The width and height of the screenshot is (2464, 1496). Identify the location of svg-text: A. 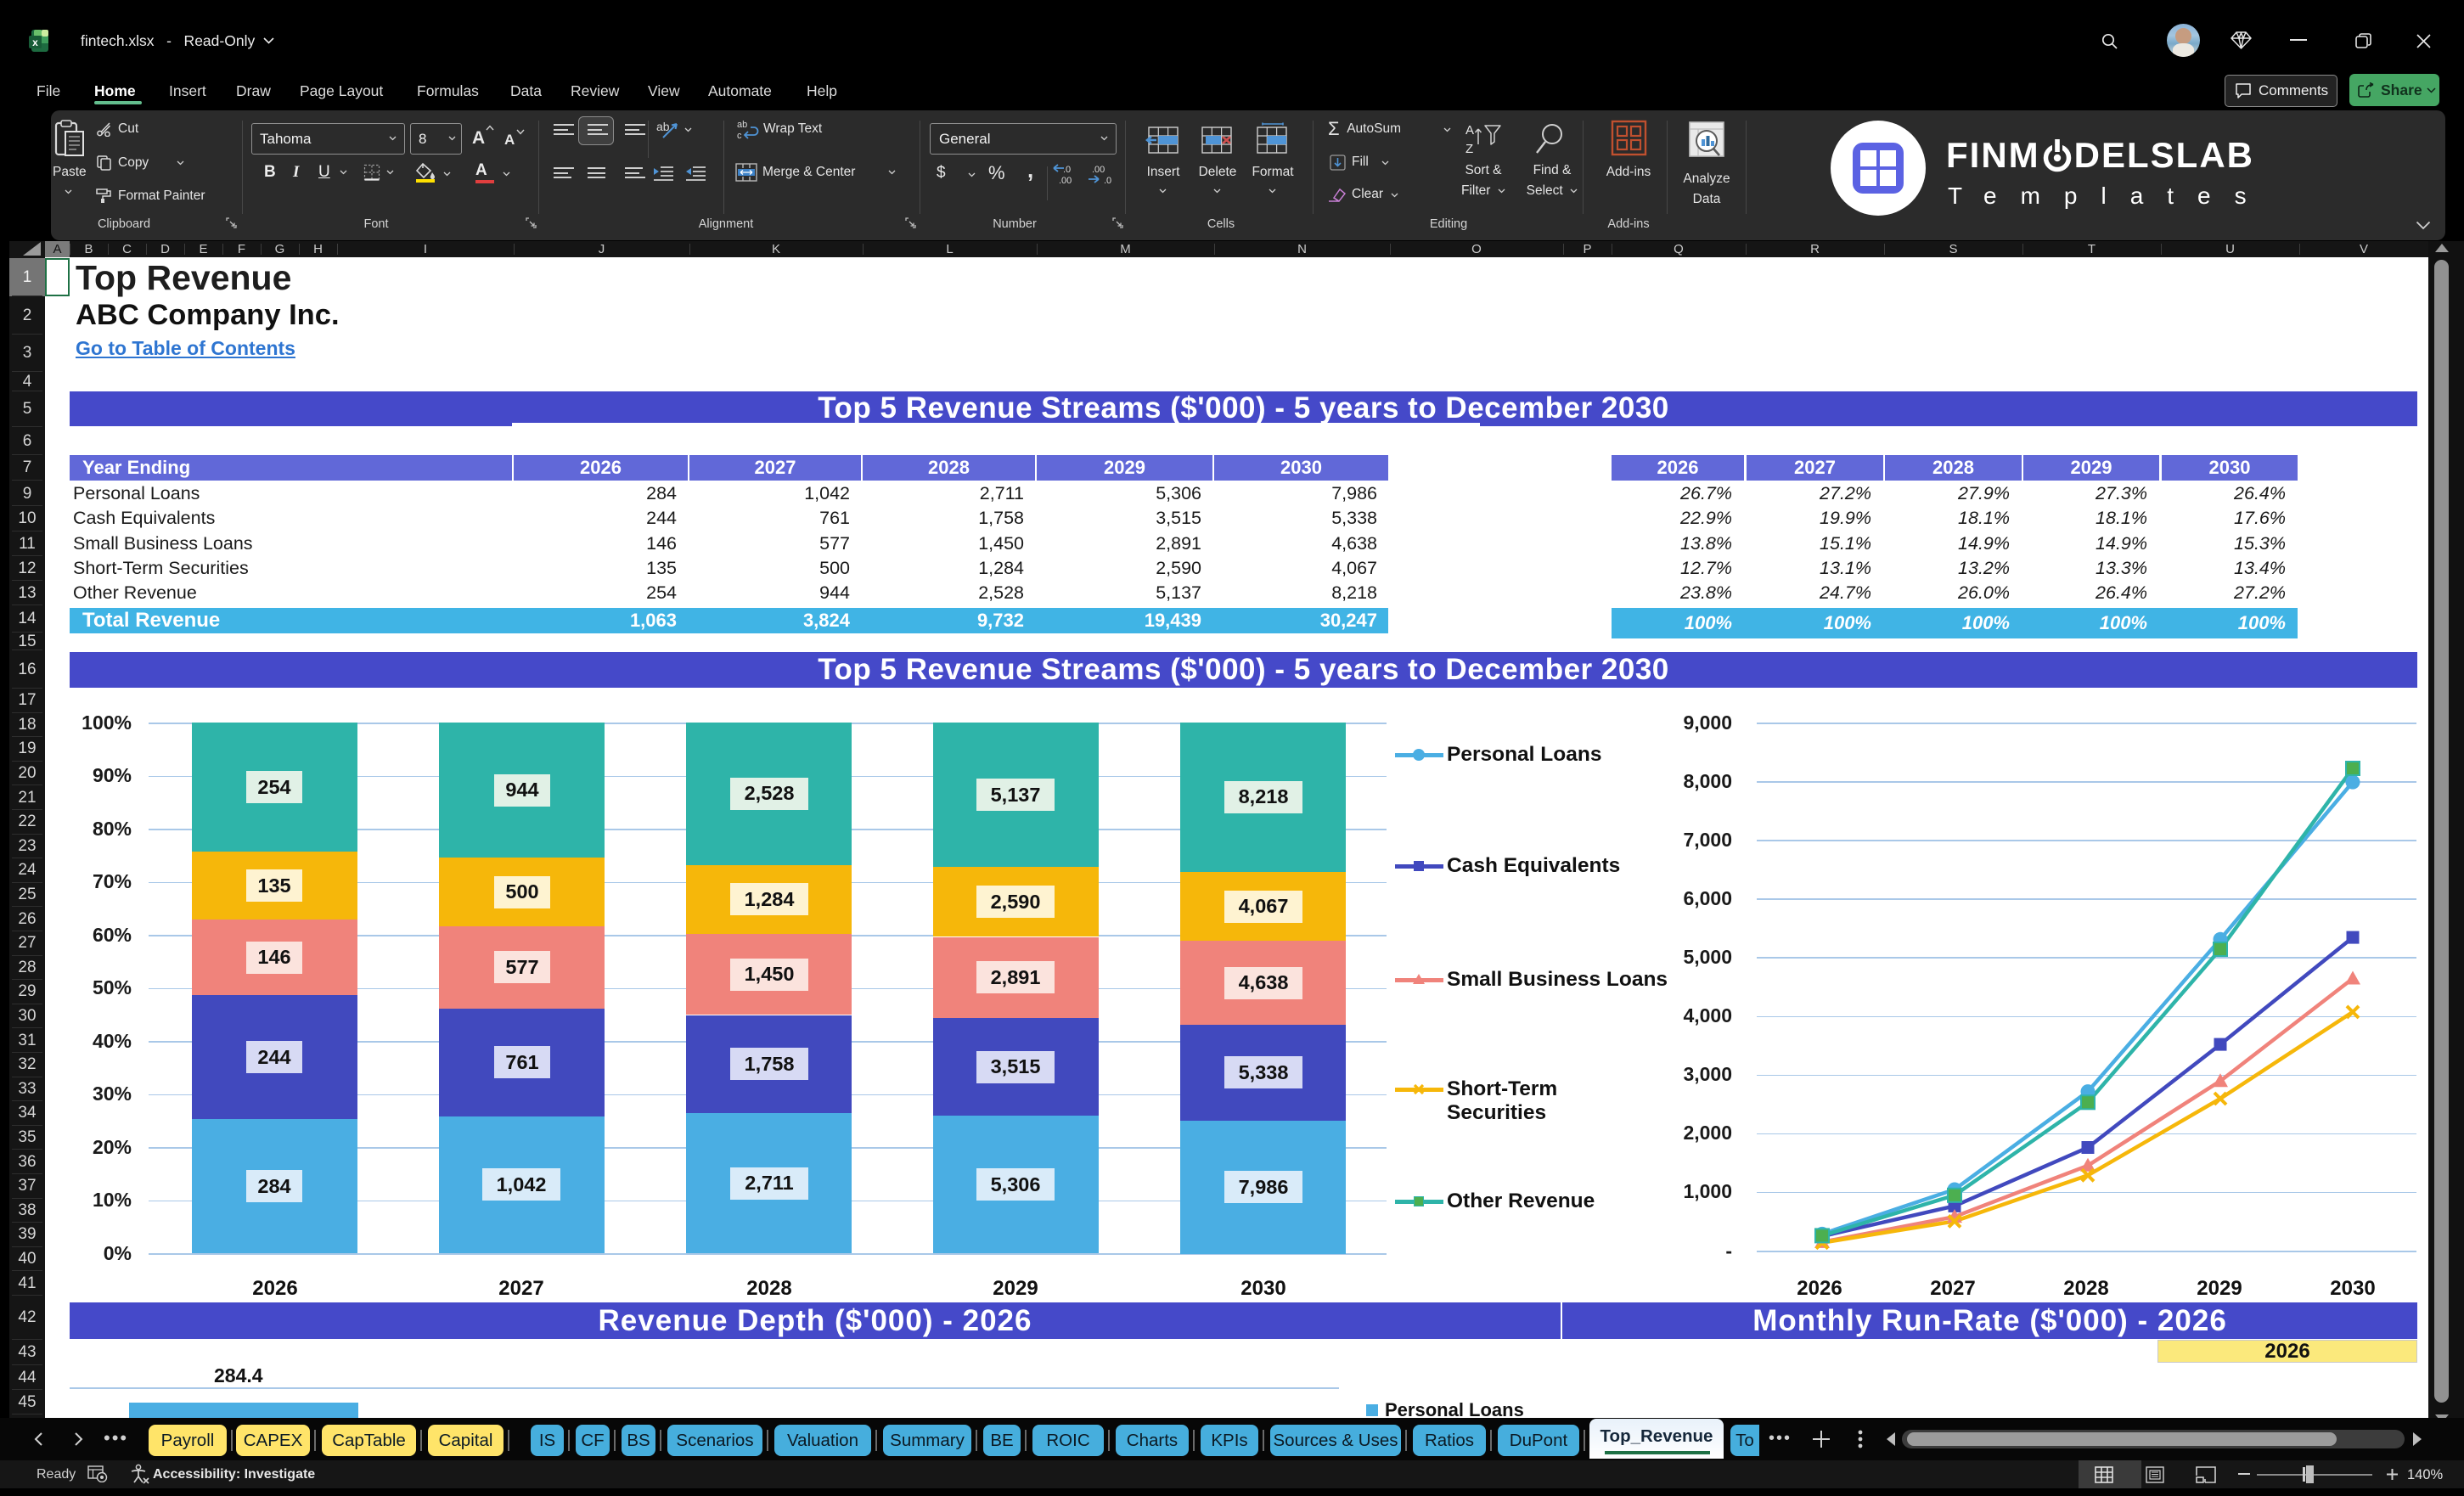
(1469, 130).